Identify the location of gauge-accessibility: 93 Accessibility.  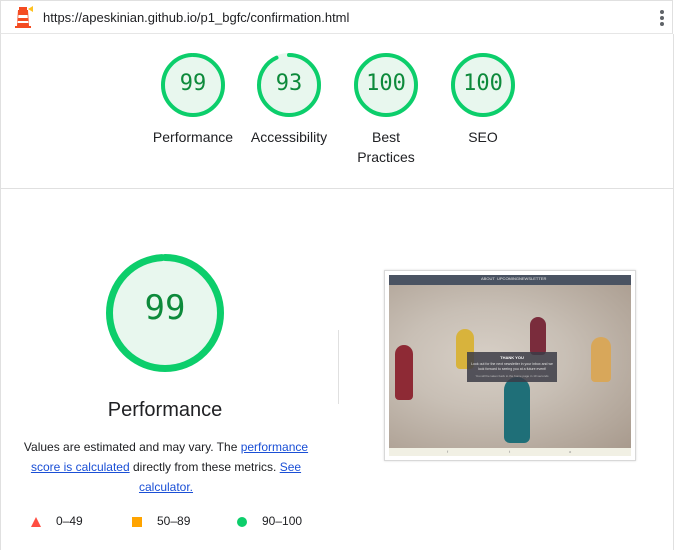
(289, 99).